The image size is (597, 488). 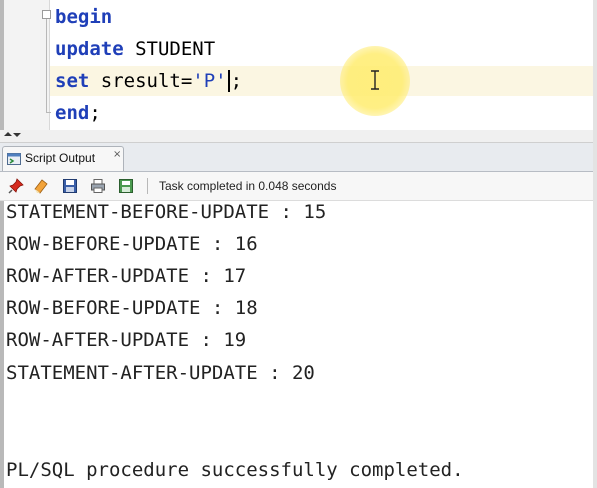 I want to click on window-right-edge, so click(x=595, y=244).